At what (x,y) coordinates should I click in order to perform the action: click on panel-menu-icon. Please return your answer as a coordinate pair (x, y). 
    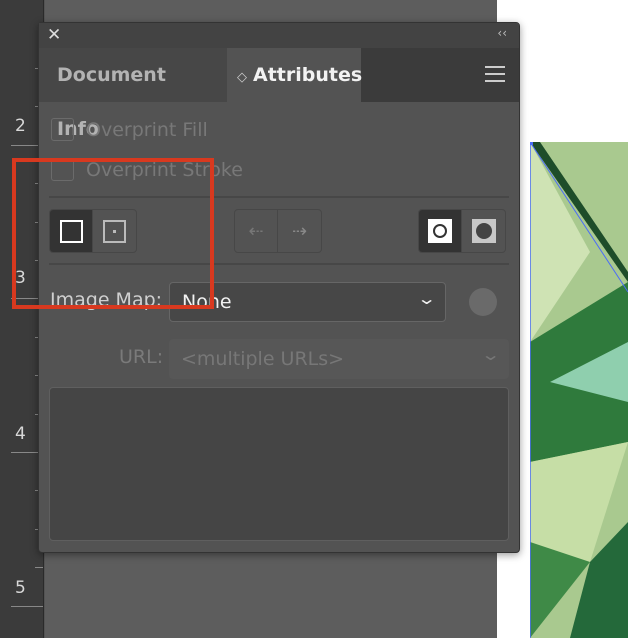
    Looking at the image, I should click on (495, 76).